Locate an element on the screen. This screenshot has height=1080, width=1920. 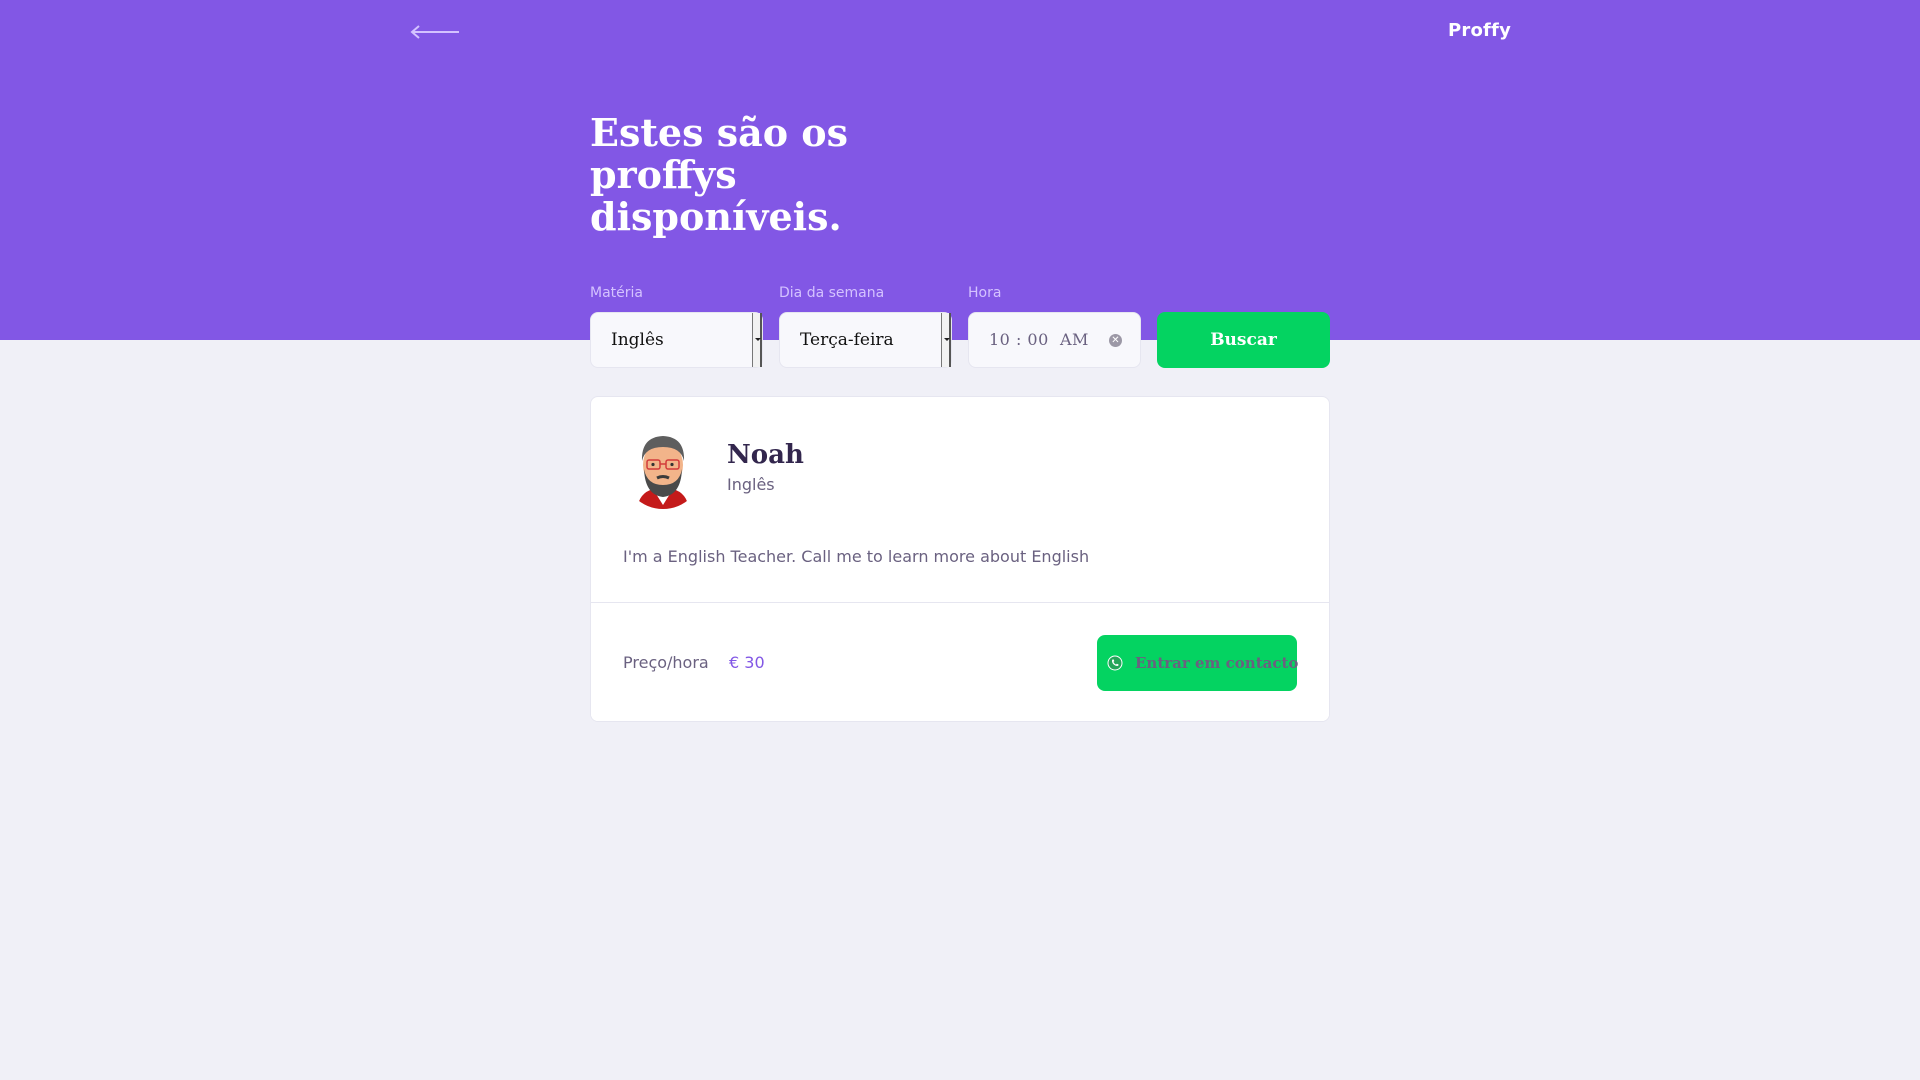
teacher-card-footer: Preço/hora € 30 Entrar em contacto is located at coordinates (960, 661).